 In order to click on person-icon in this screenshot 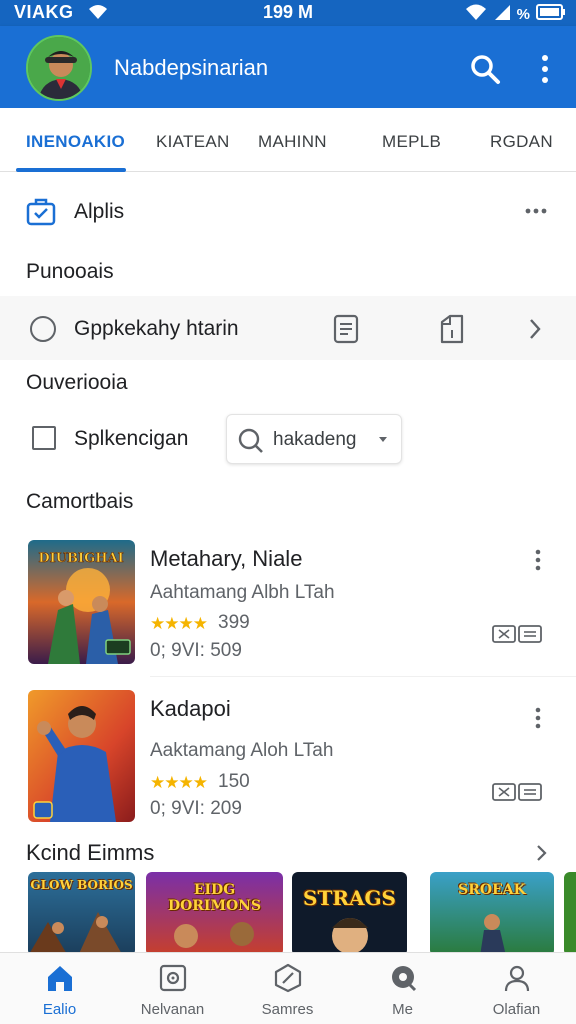, I will do `click(517, 978)`.